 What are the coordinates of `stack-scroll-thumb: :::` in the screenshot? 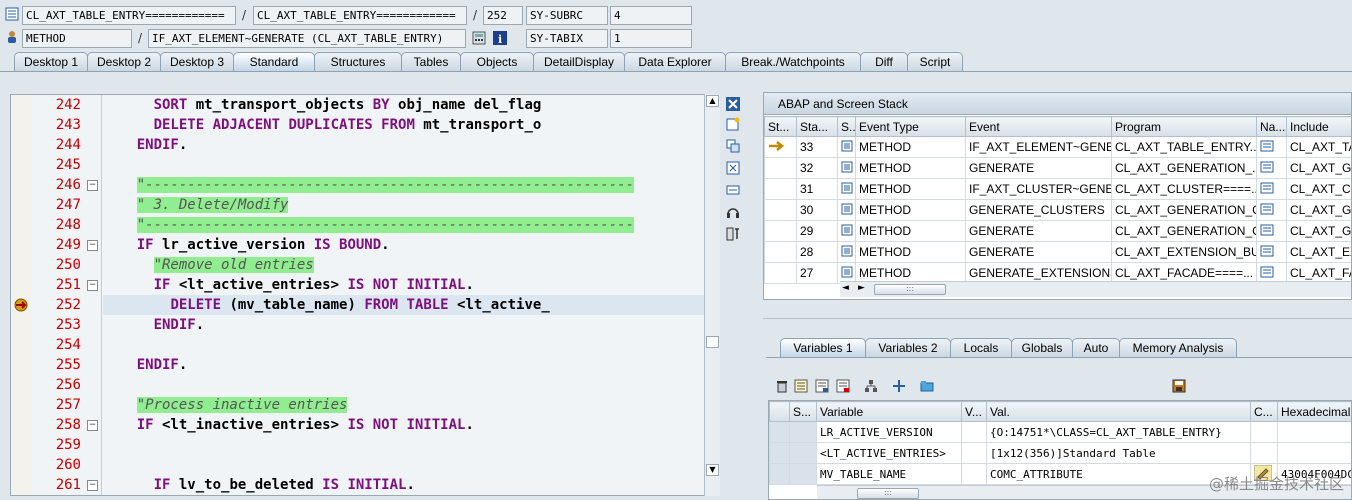 It's located at (910, 289).